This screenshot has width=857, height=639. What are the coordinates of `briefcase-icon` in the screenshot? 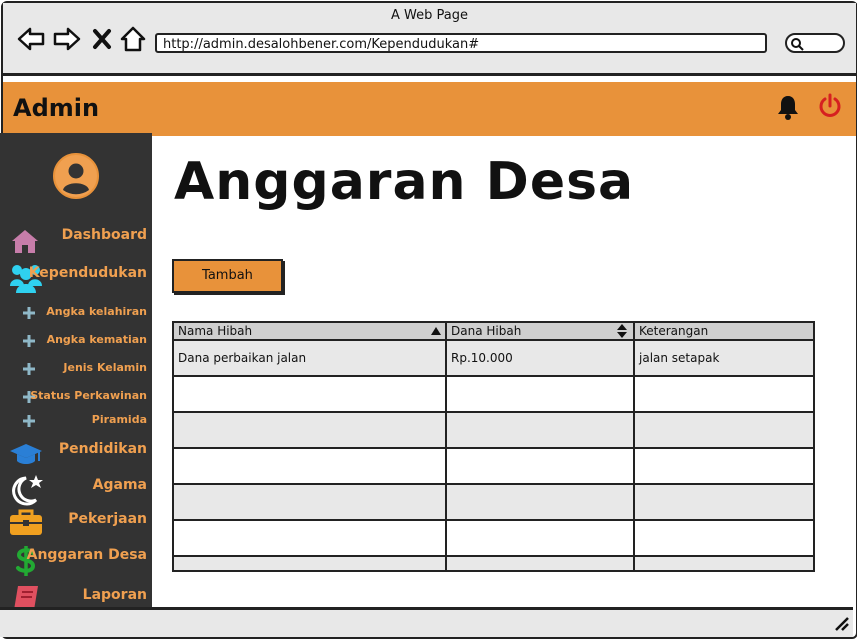 It's located at (26, 524).